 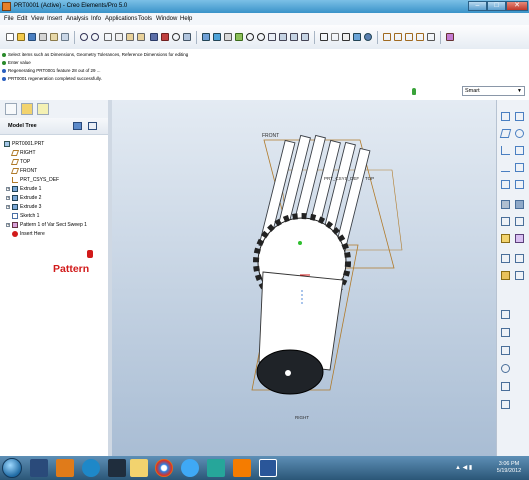 I want to click on section-tool-icon, so click(x=519, y=184).